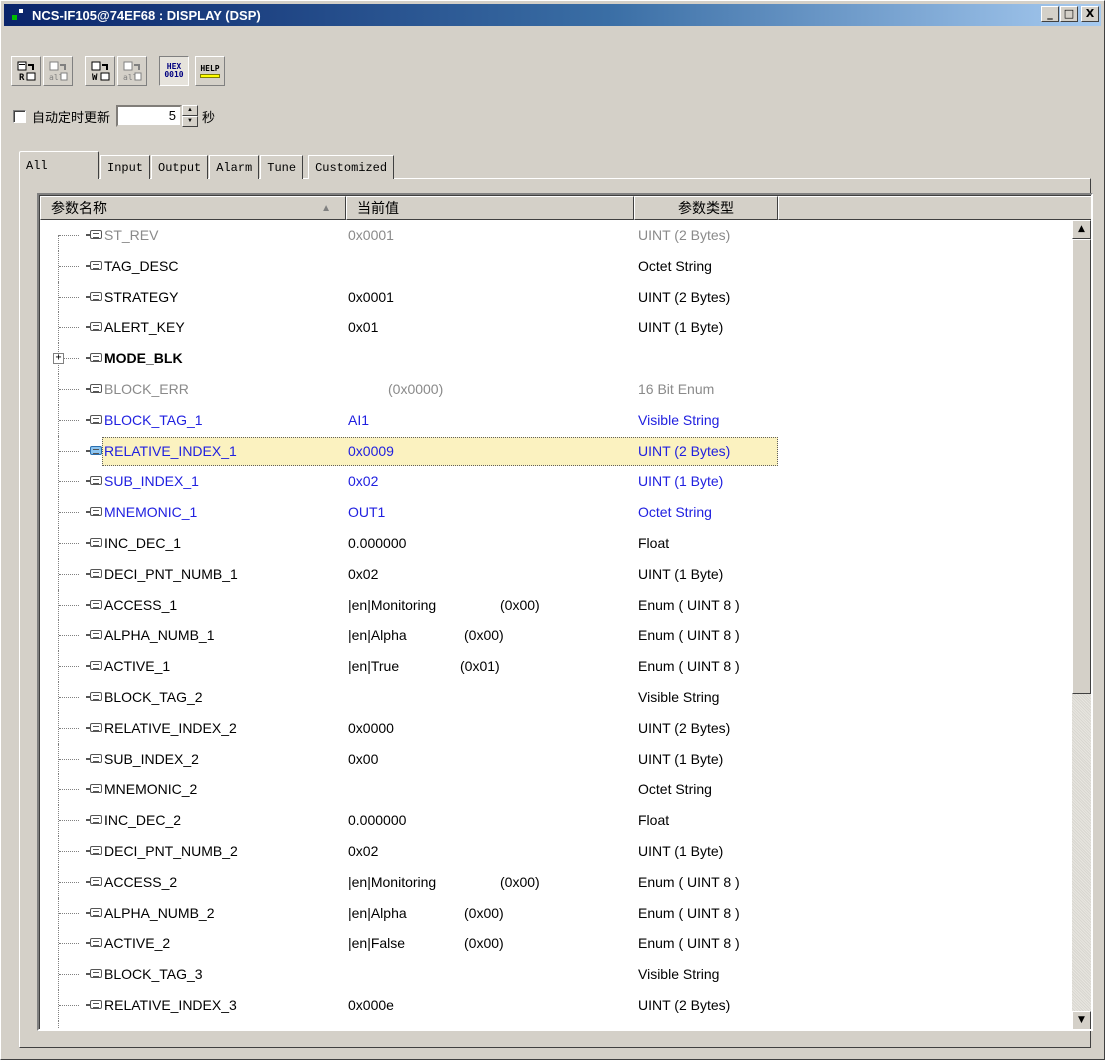  I want to click on vertical-scrollbar: ▲ ▼, so click(1081, 624).